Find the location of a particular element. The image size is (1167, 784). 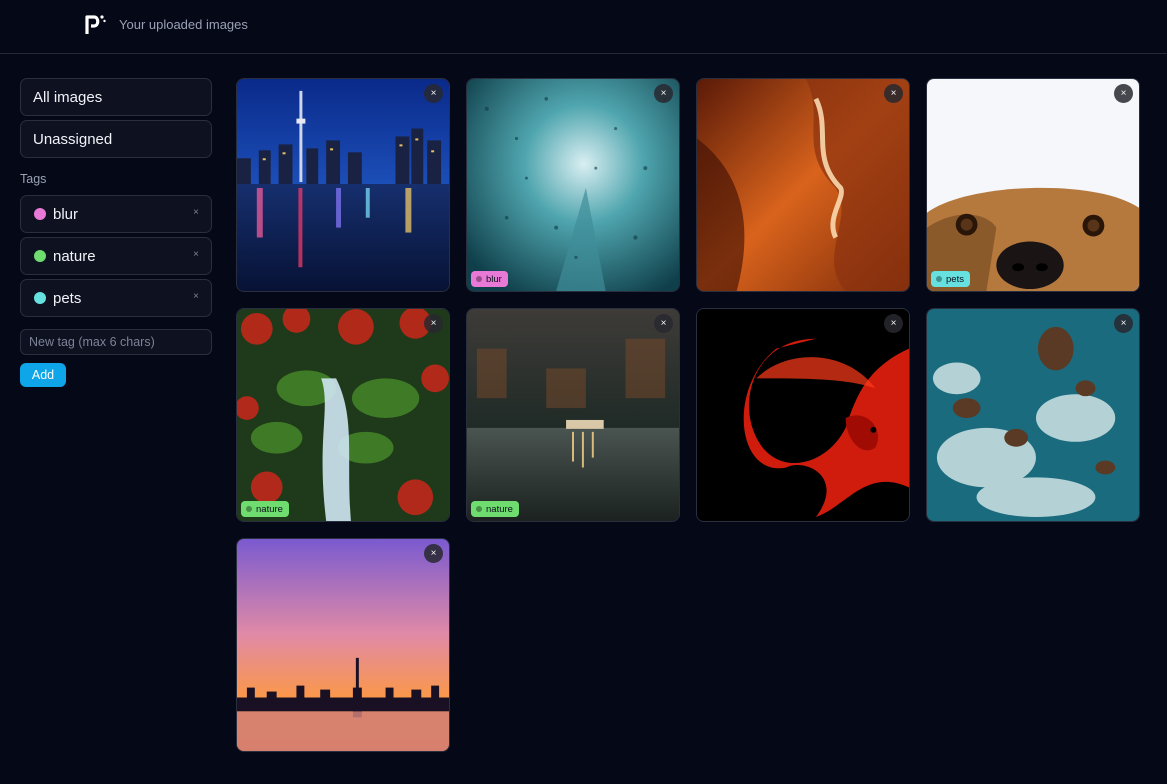

dog-image is located at coordinates (1033, 185).